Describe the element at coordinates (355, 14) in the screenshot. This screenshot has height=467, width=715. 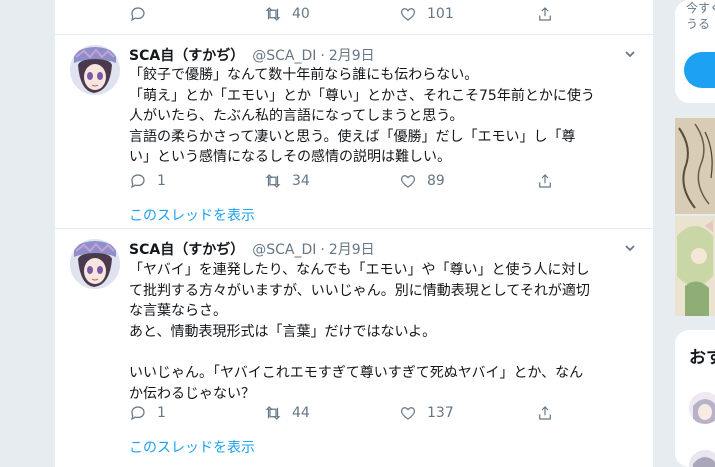
I see `tweet-actions: 40 101` at that location.